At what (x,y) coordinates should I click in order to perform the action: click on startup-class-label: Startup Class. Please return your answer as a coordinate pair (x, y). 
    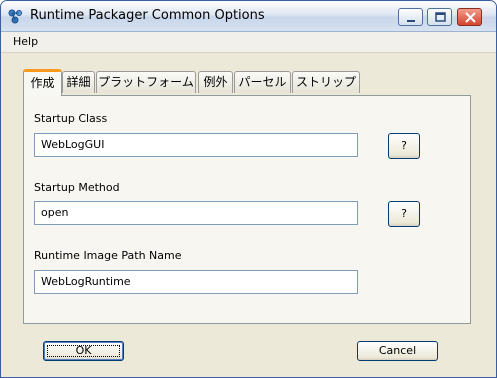
    Looking at the image, I should click on (71, 118).